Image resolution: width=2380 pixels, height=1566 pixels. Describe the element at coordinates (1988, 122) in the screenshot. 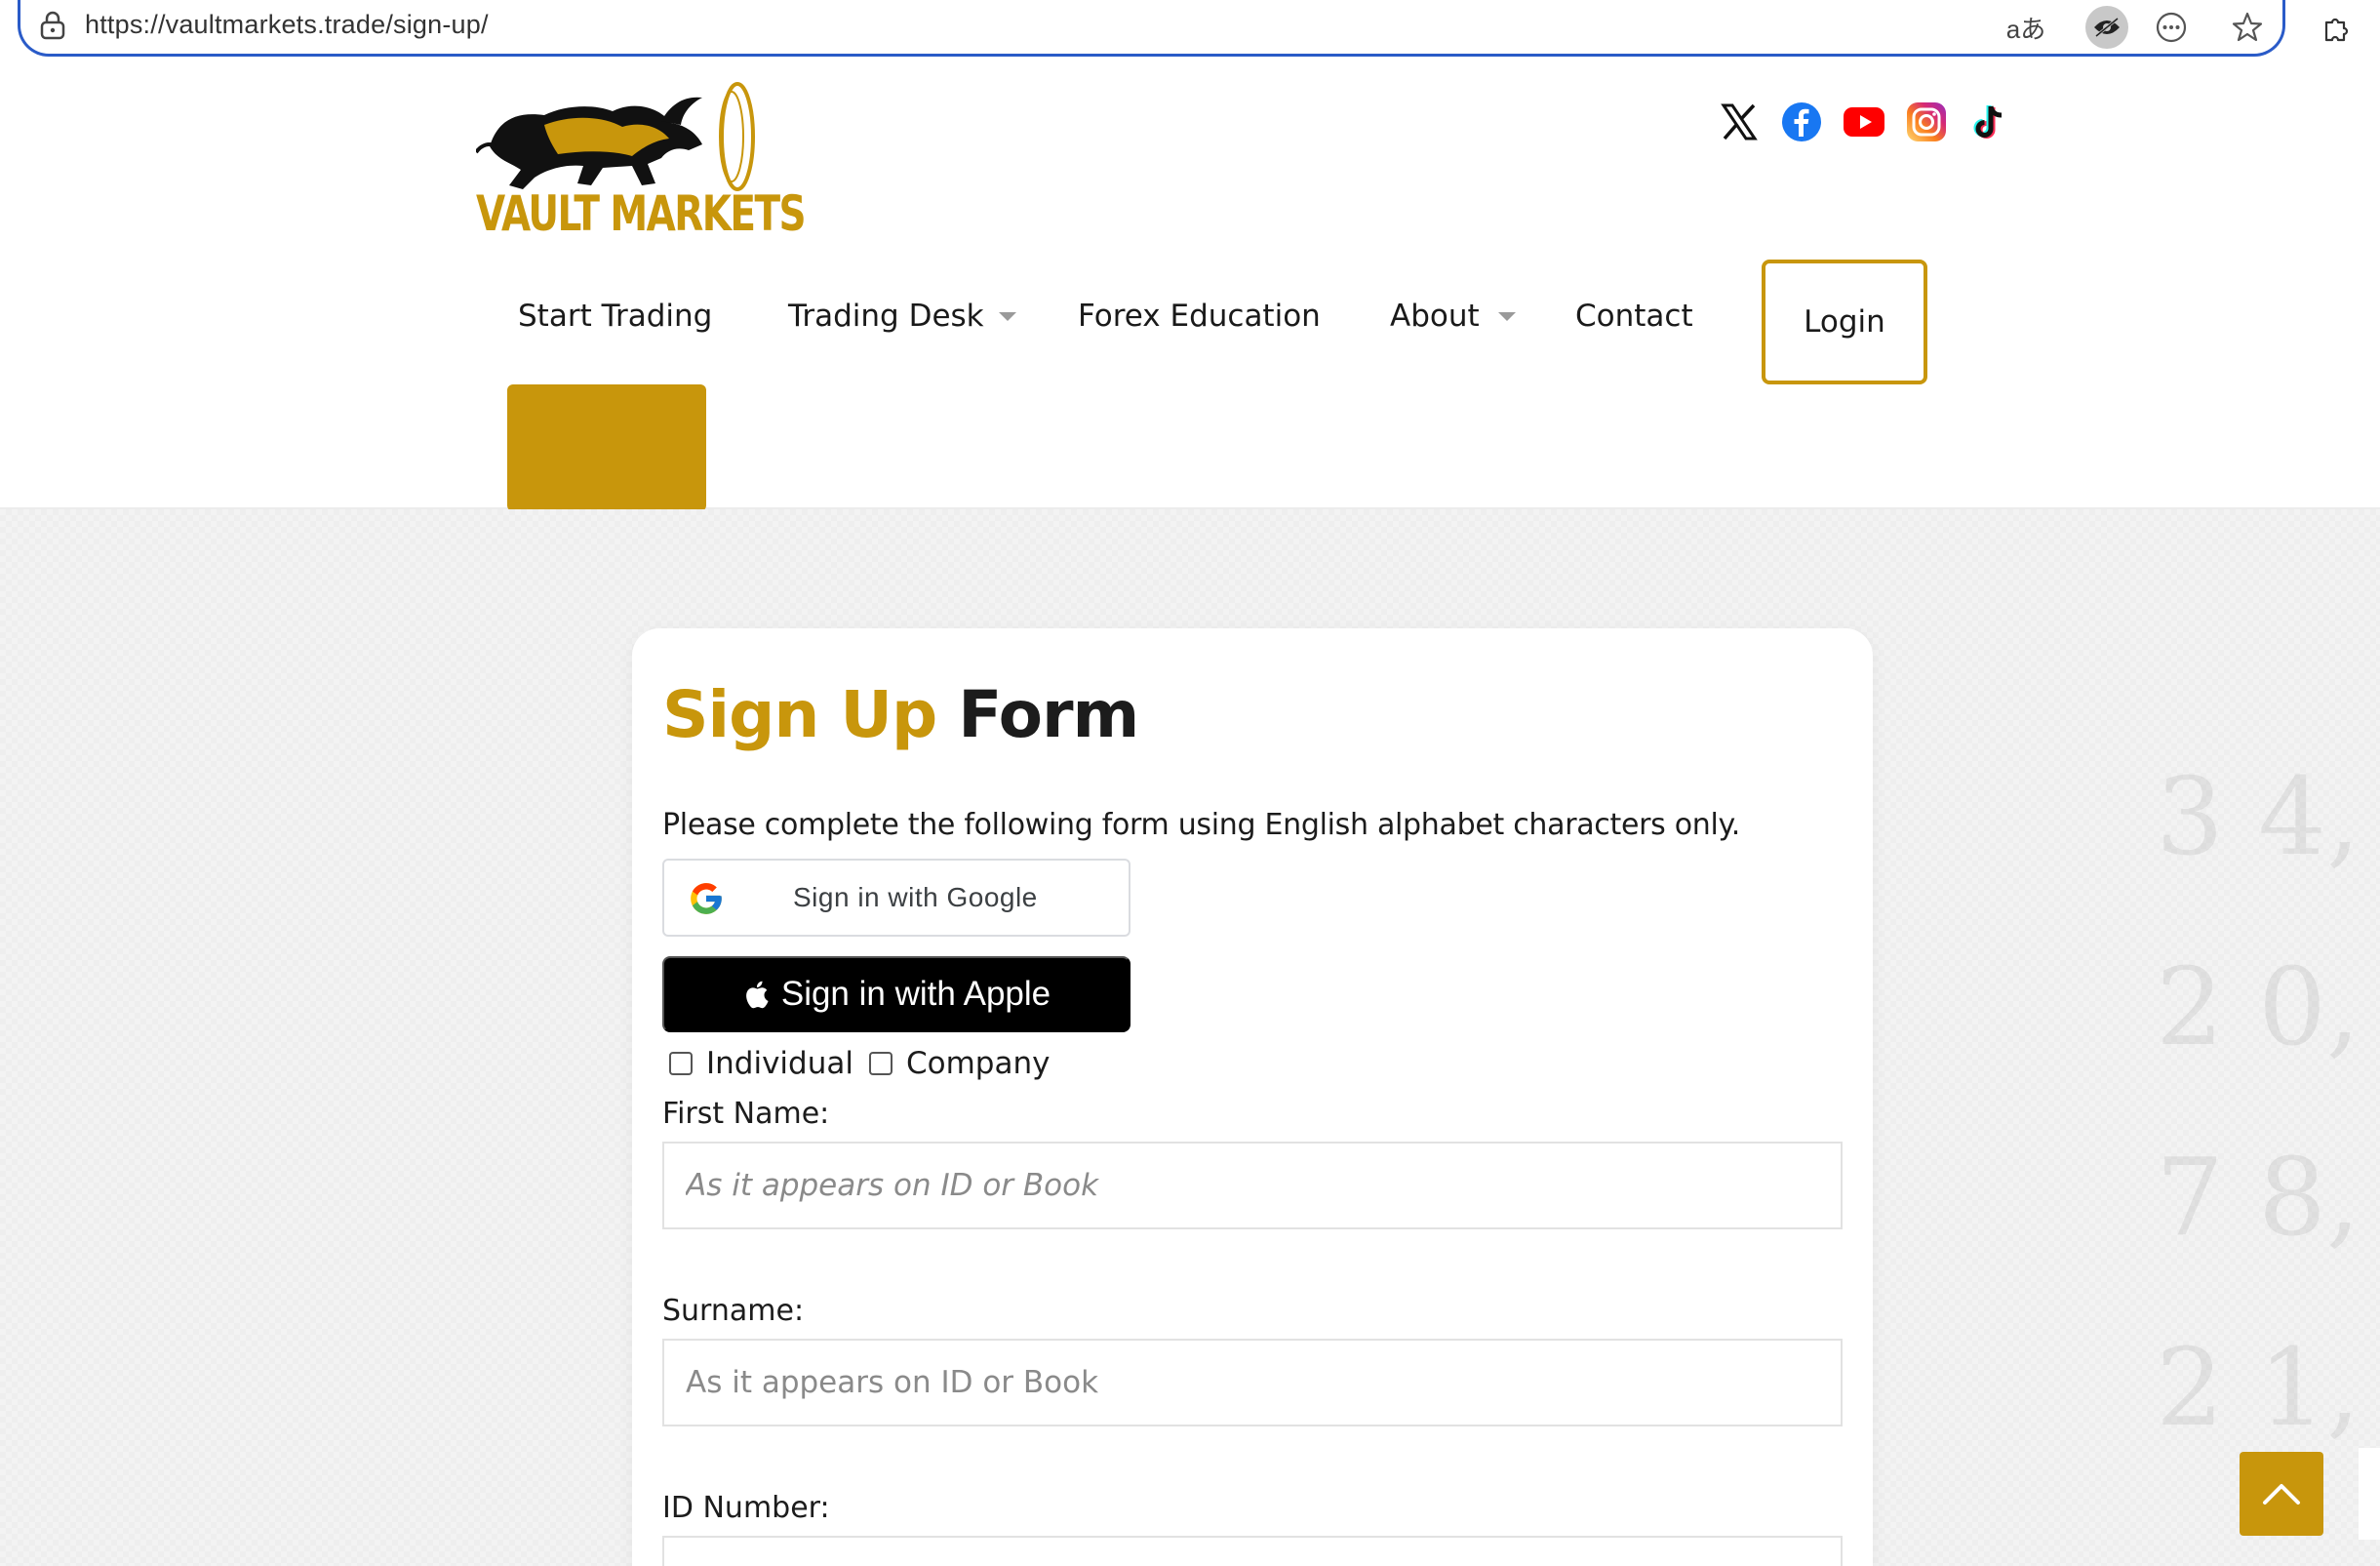

I see `tiktok-icon` at that location.